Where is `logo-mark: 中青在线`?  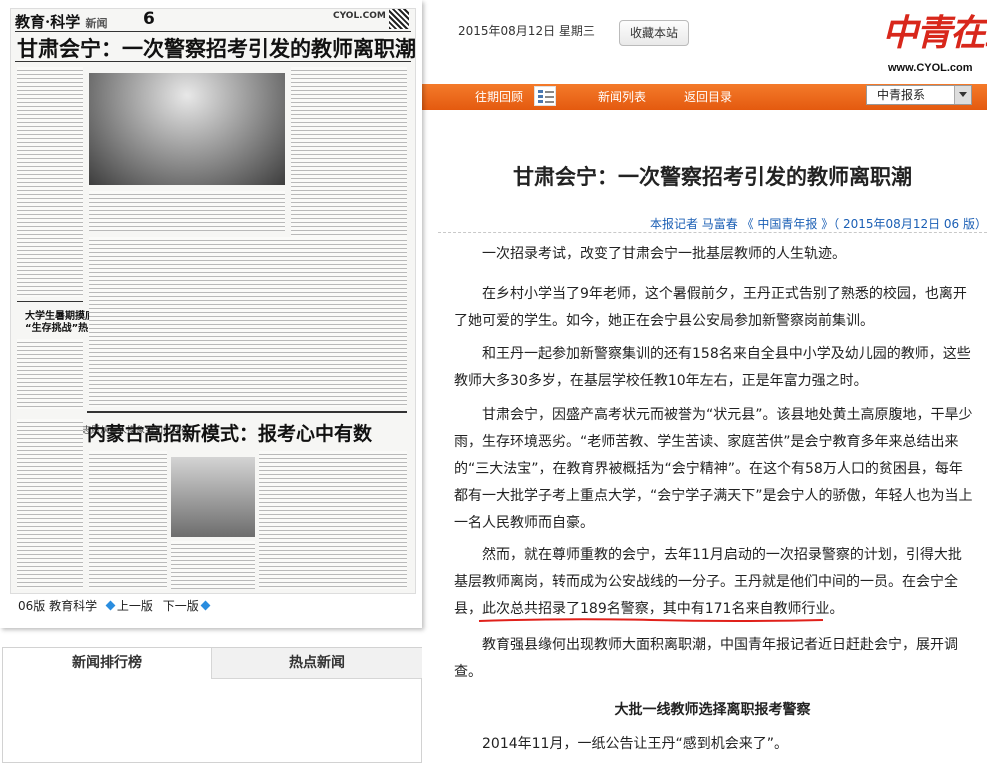 logo-mark: 中青在线 is located at coordinates (934, 33).